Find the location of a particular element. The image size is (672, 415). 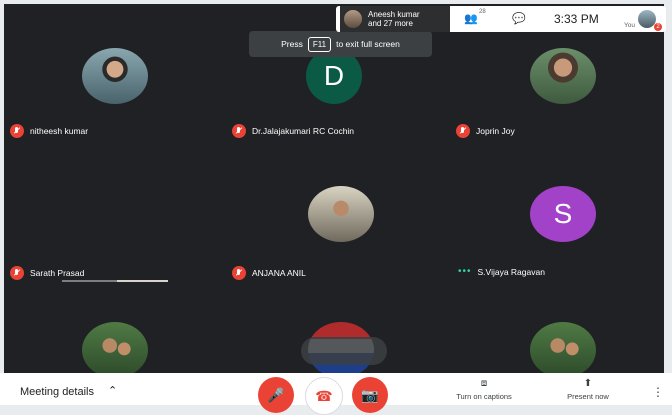

captions-button: ⧈ Turn on captions is located at coordinates (484, 389).